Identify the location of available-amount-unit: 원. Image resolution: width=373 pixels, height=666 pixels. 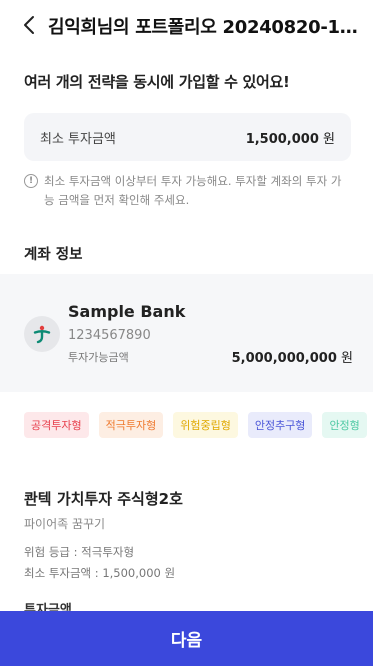
(347, 358).